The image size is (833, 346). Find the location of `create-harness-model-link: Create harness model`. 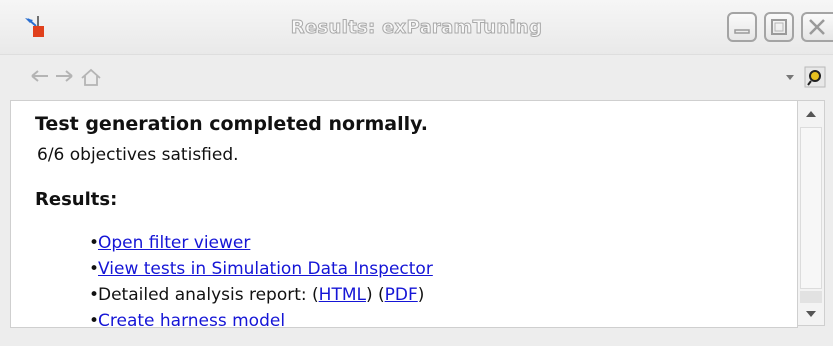

create-harness-model-link: Create harness model is located at coordinates (191, 319).